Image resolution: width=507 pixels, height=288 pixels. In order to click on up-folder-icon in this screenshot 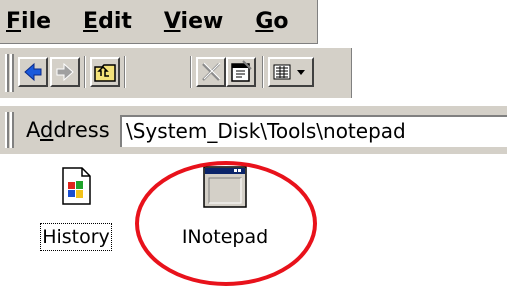, I will do `click(105, 73)`.